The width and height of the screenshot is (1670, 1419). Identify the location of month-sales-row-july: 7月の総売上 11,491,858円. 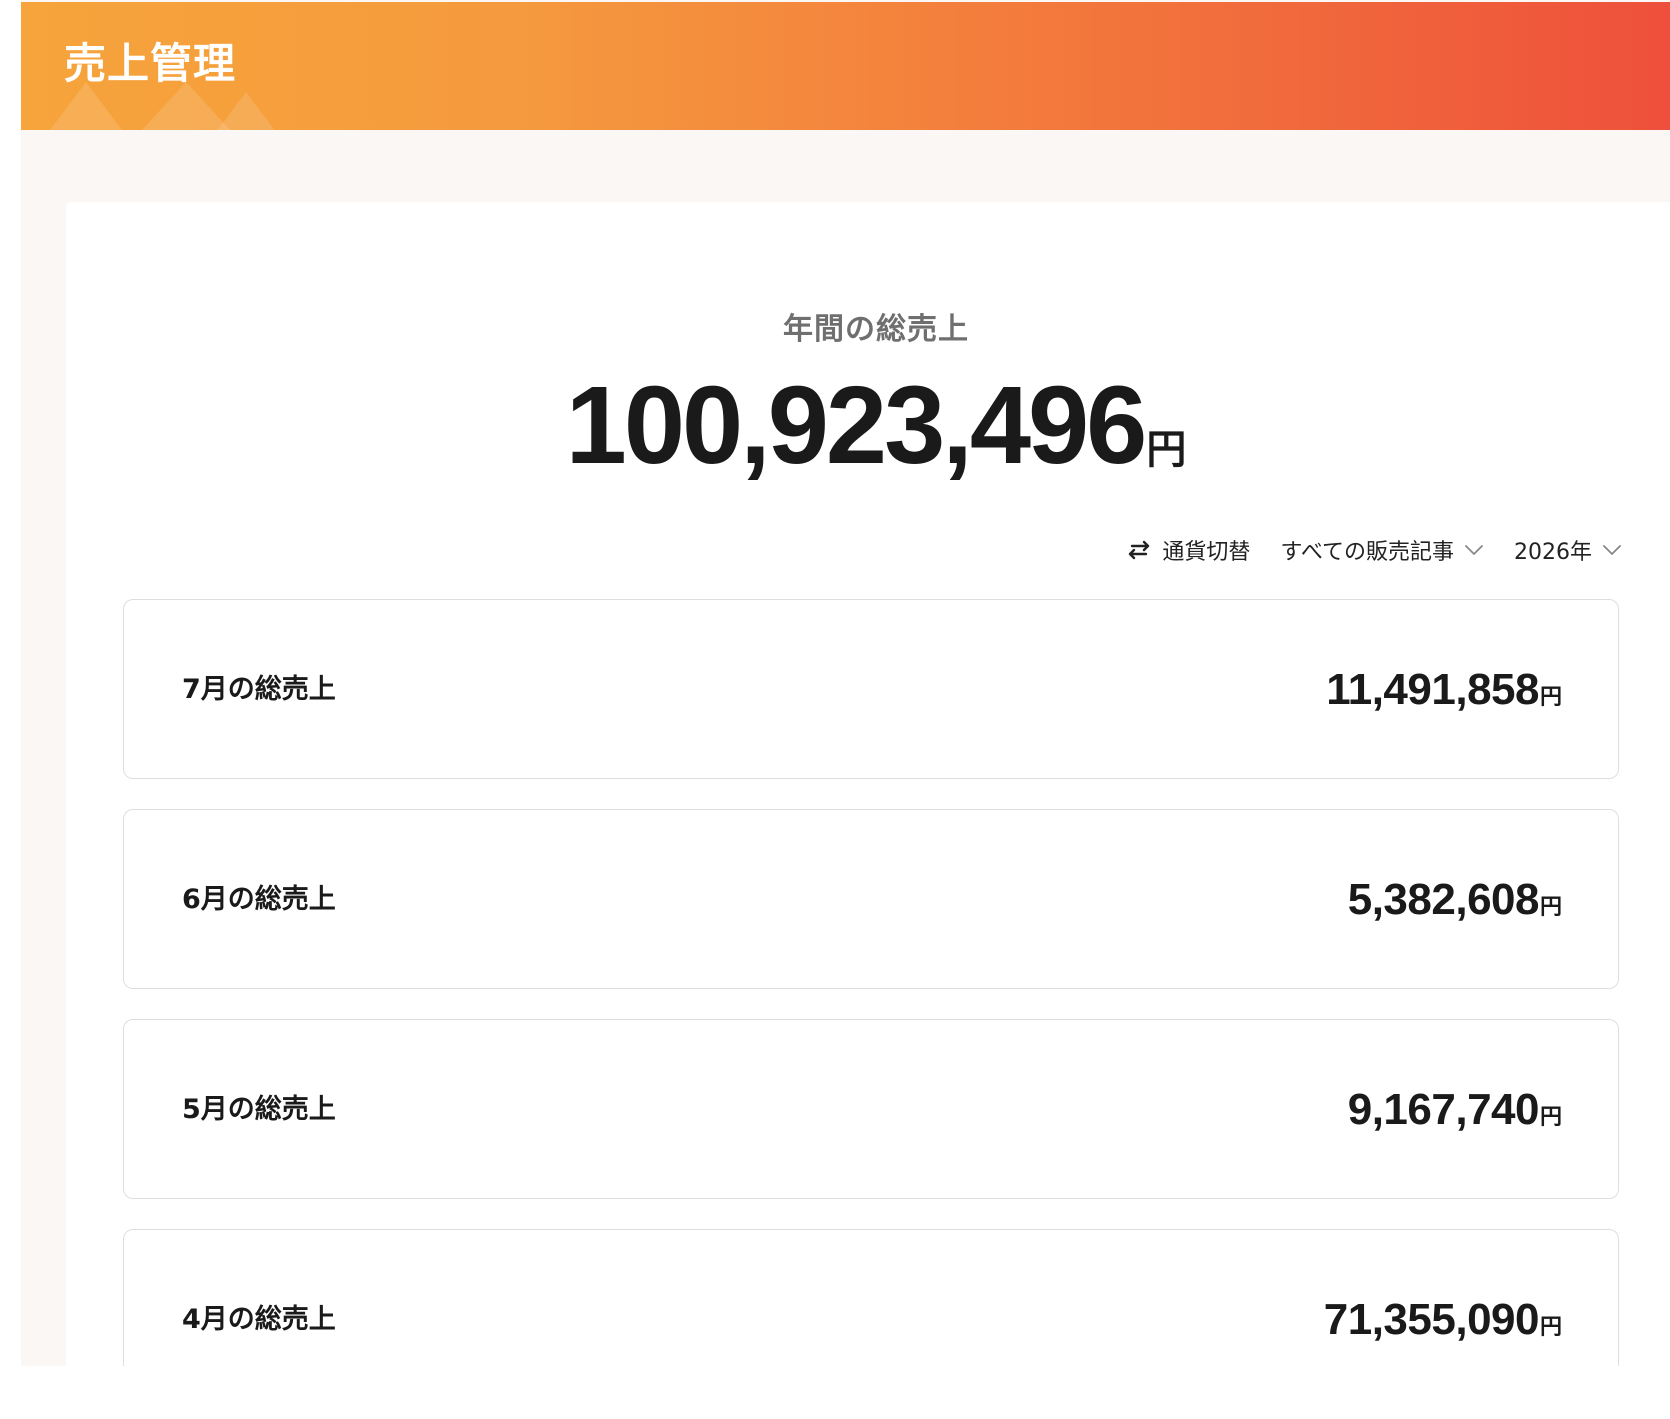
(871, 689).